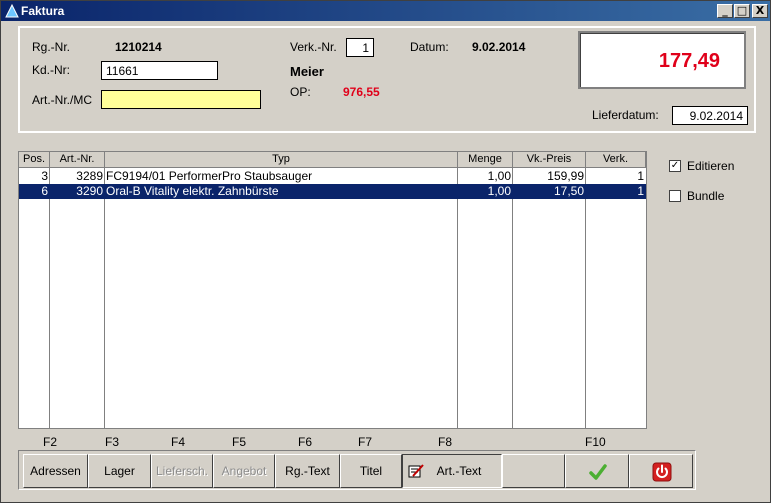 The height and width of the screenshot is (503, 771). I want to click on art-text-button: Art.-Text, so click(452, 471).